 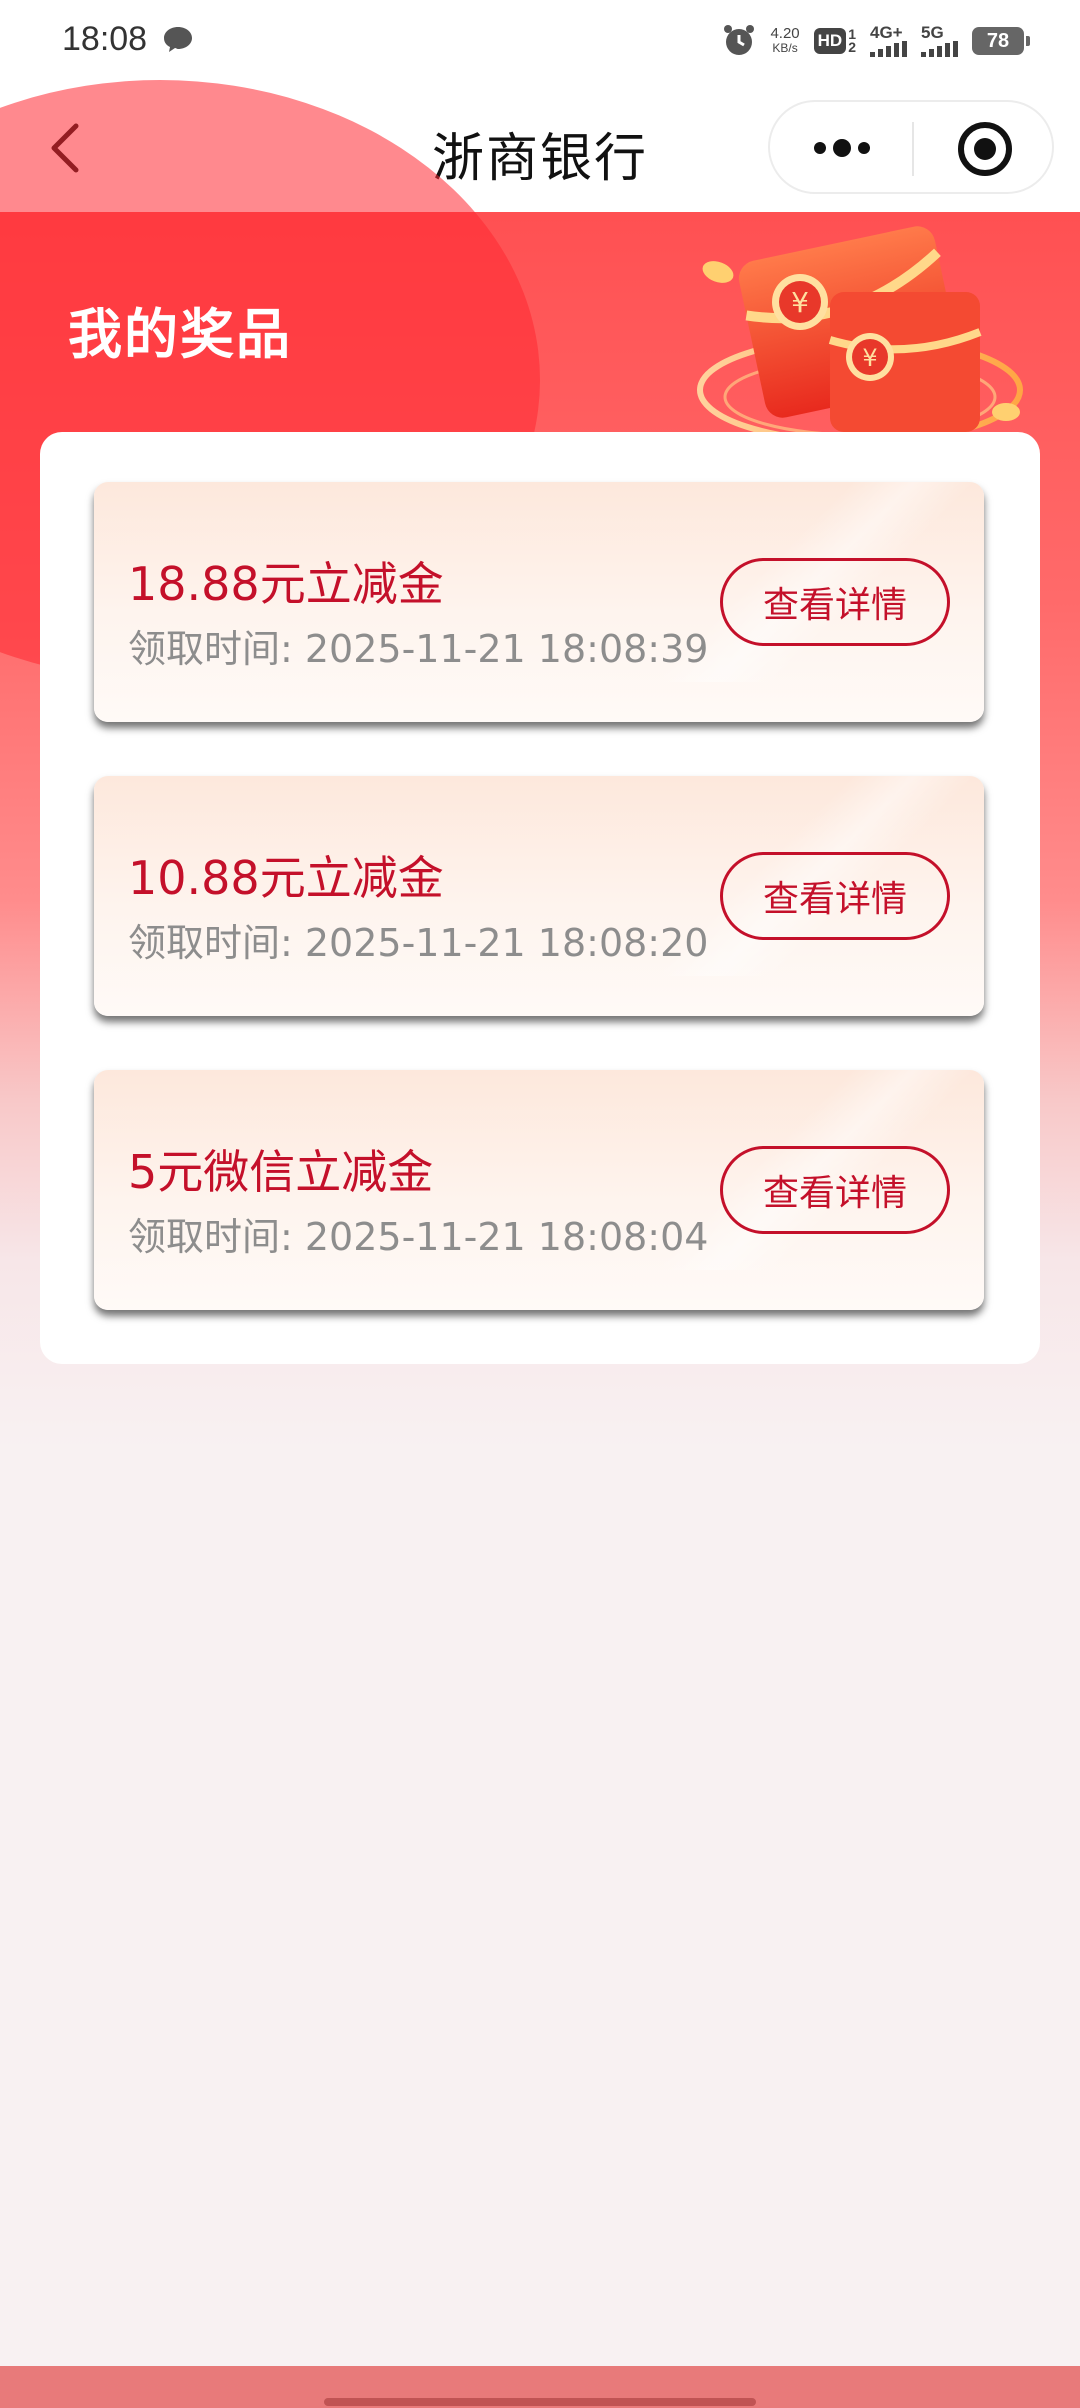 I want to click on battery-icon: 78, so click(x=1001, y=41).